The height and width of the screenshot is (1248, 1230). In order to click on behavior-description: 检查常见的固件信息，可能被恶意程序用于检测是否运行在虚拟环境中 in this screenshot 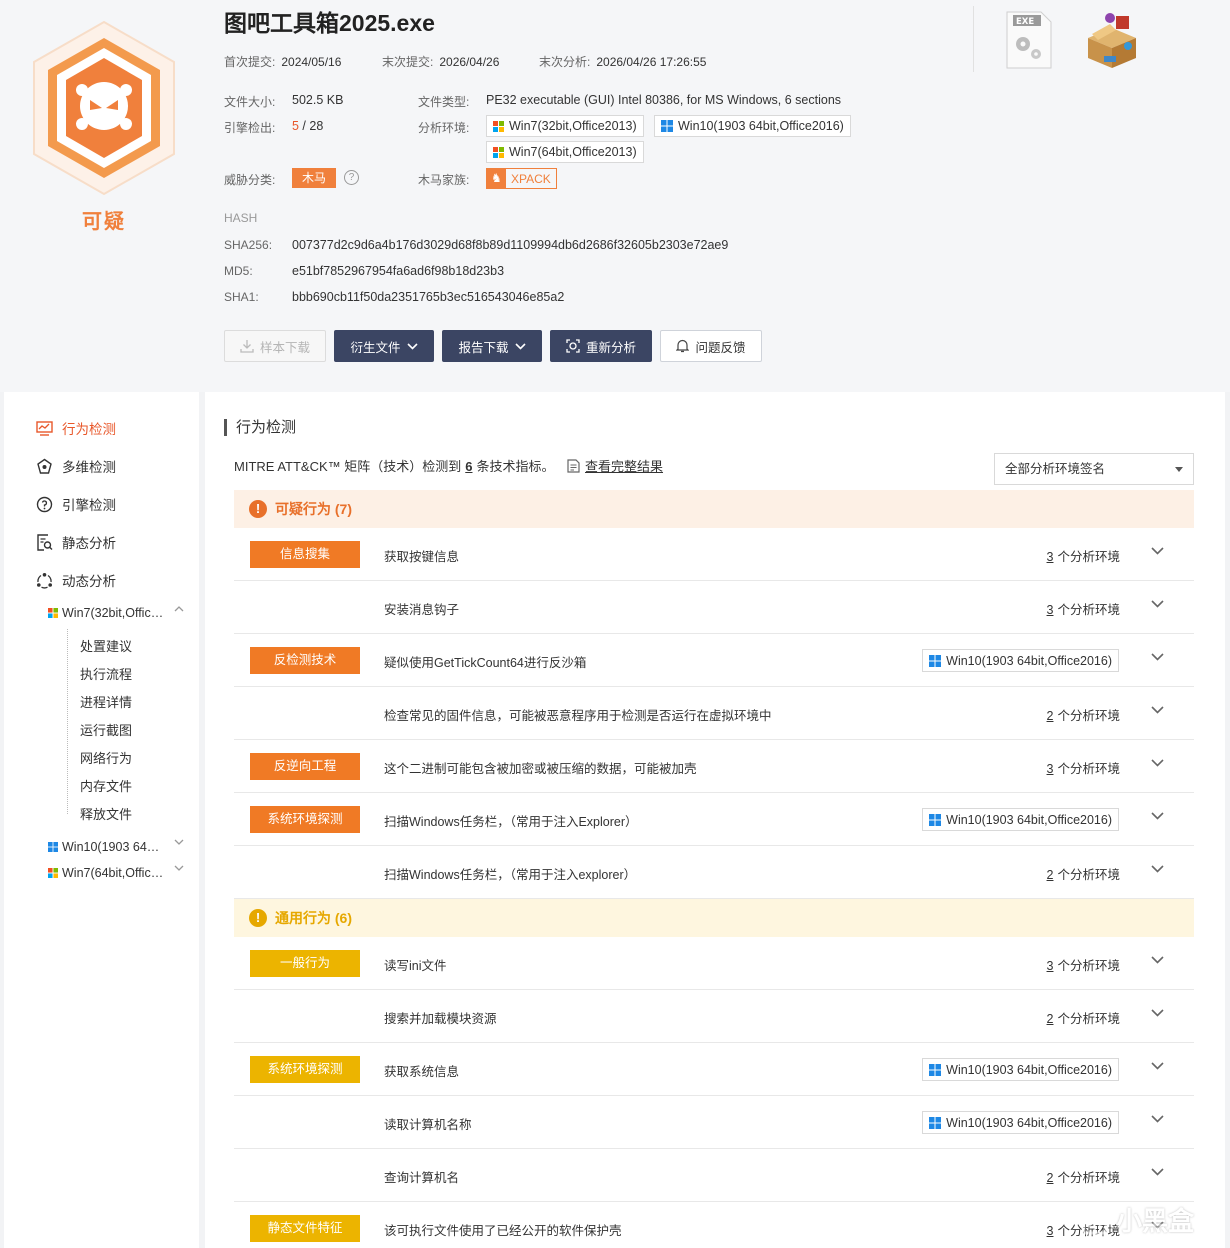, I will do `click(578, 716)`.